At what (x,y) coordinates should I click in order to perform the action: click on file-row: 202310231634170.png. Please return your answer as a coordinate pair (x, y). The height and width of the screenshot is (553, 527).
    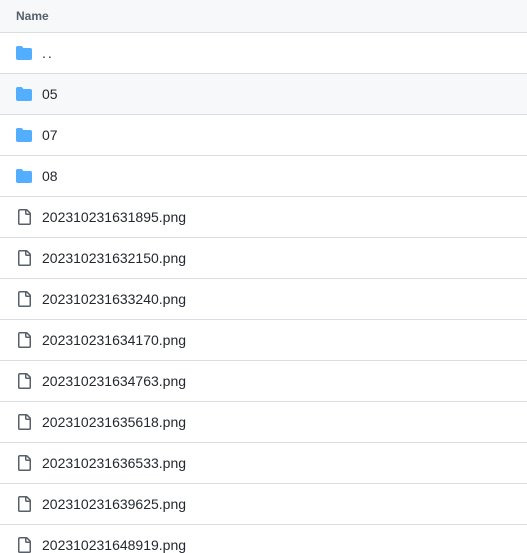
    Looking at the image, I should click on (263, 340).